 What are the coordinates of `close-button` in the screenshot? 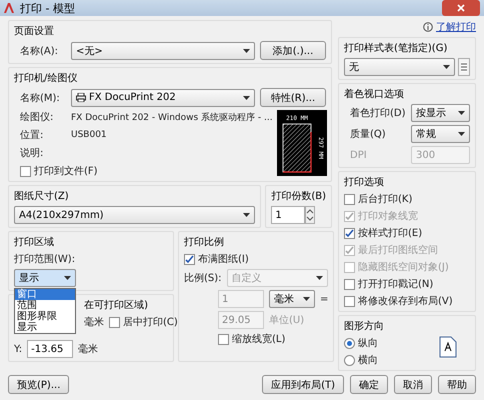 It's located at (461, 8).